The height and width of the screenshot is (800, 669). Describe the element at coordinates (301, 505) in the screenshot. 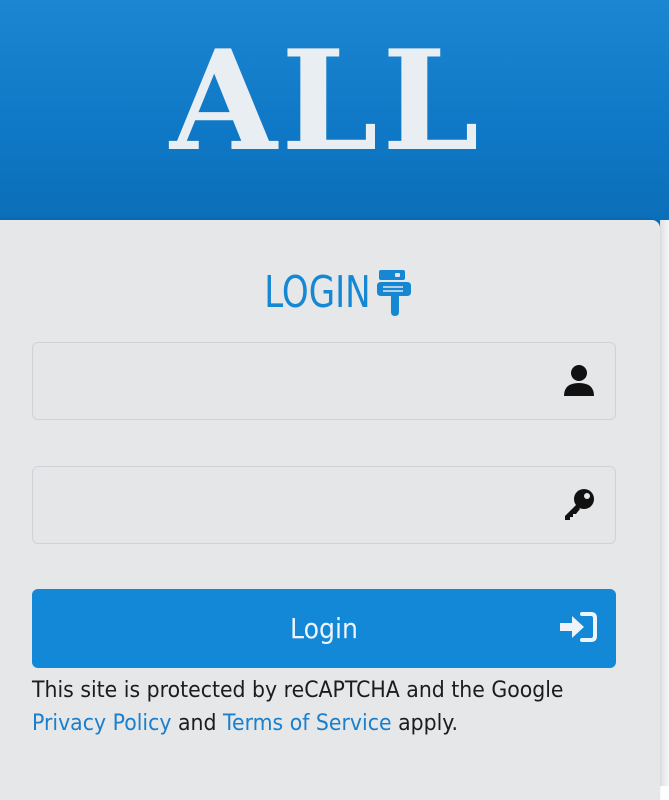

I see `password-input` at that location.